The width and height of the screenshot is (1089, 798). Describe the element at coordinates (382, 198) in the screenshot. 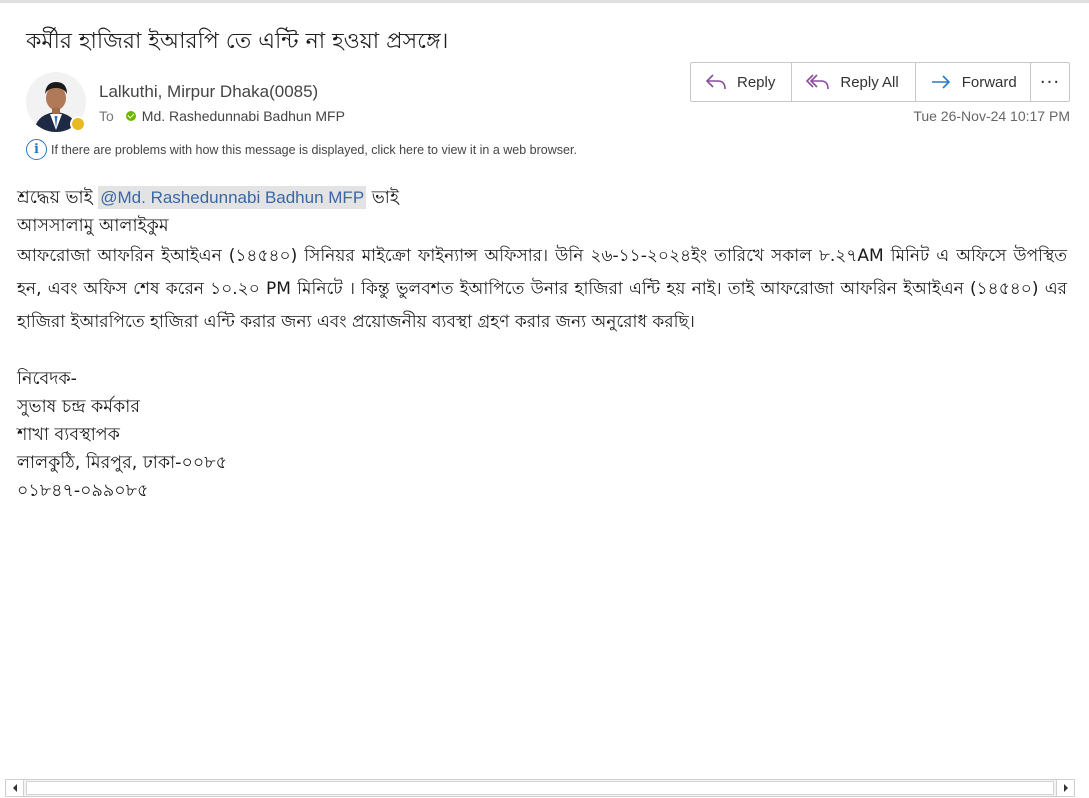

I see `greeting-suffix: ভাই` at that location.